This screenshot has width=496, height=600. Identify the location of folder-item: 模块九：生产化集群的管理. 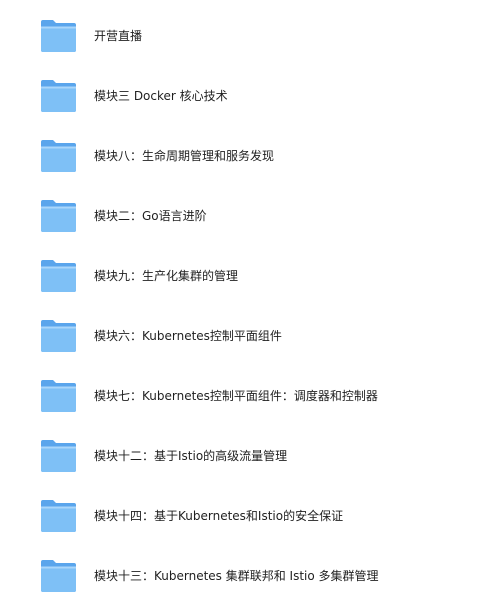
(248, 270).